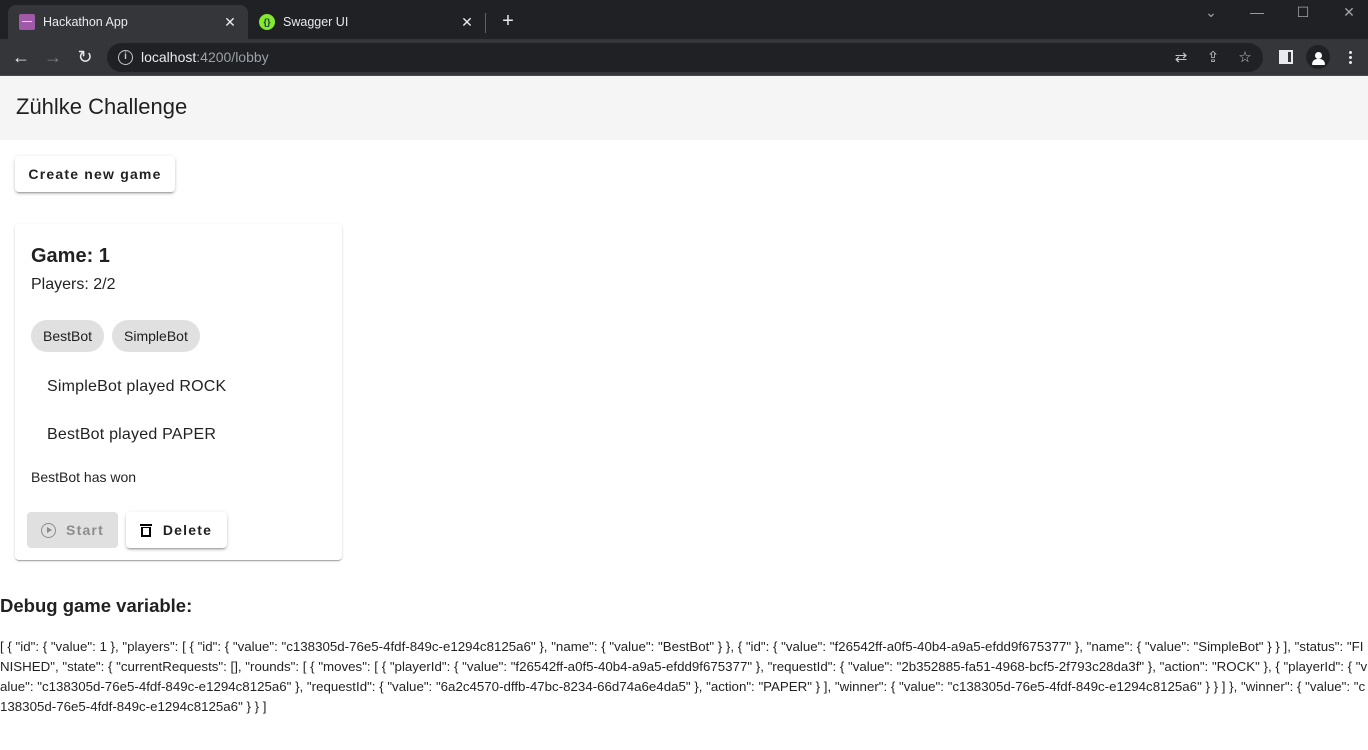  Describe the element at coordinates (68, 336) in the screenshot. I see `player-chip: BestBot` at that location.